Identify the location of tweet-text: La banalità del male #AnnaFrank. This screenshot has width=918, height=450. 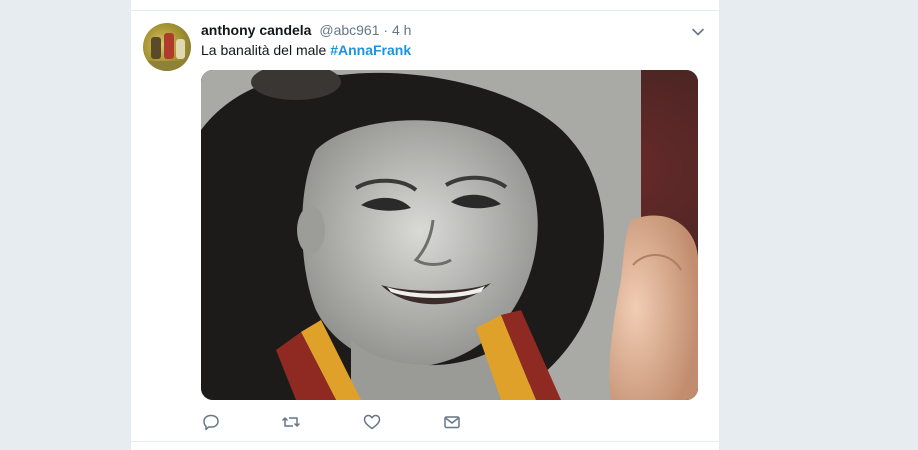
(306, 50).